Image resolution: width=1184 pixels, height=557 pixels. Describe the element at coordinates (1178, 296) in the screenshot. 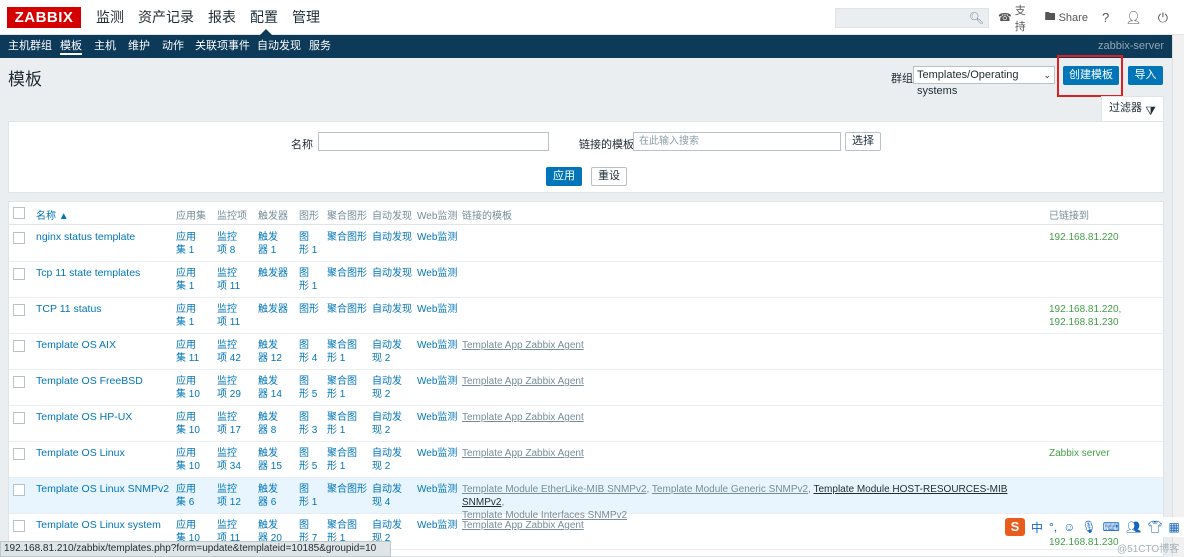

I see `page-scrollbar` at that location.